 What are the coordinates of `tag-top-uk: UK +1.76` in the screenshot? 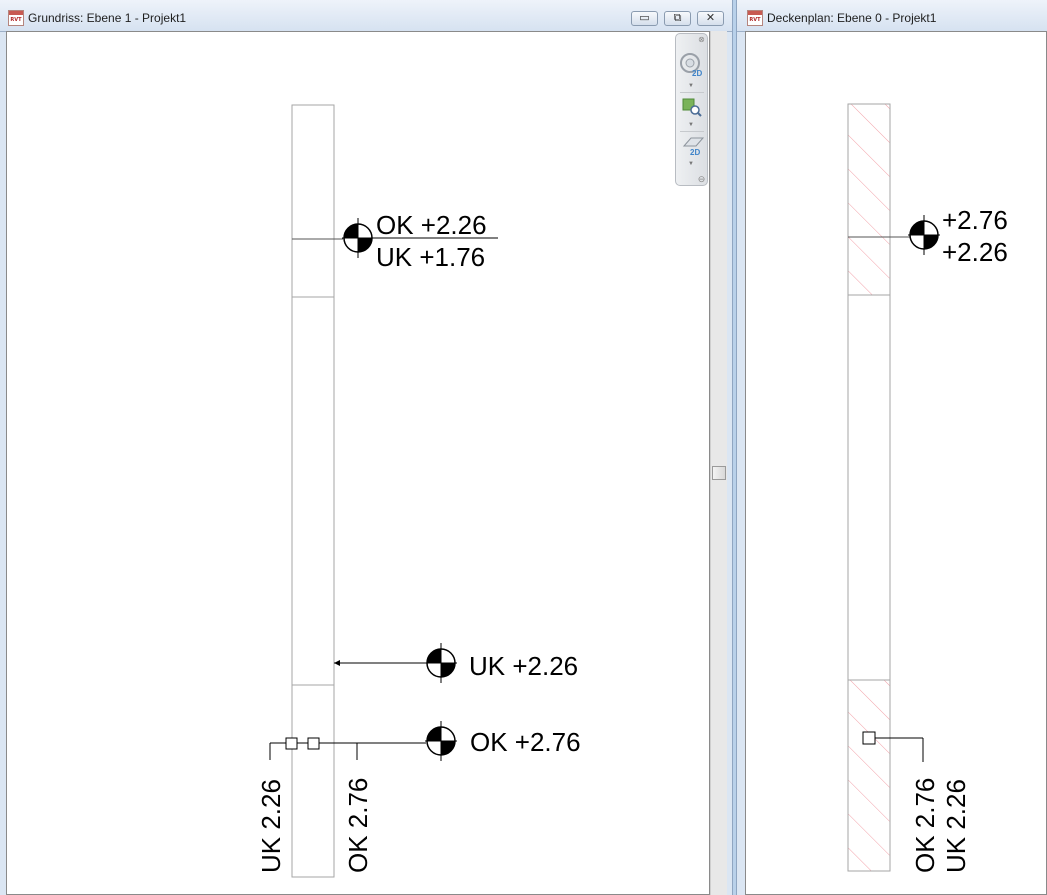 It's located at (430, 257).